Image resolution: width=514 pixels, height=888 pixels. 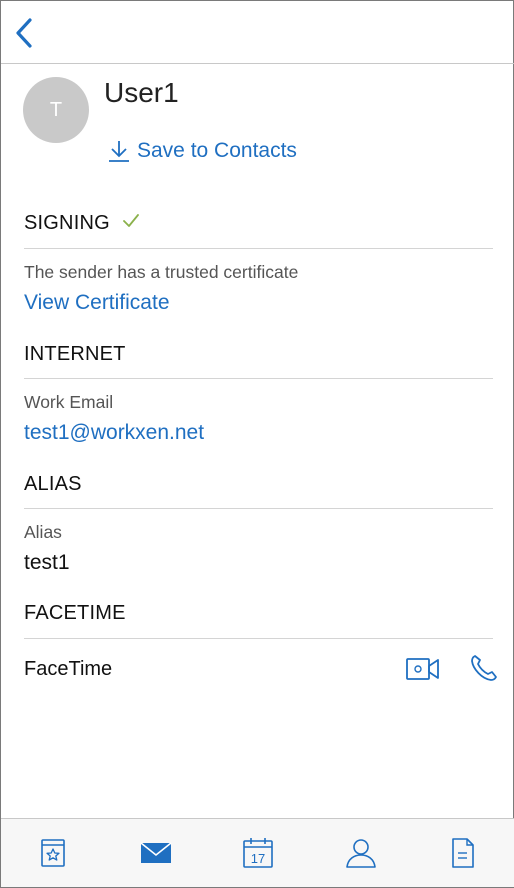 I want to click on tab-files, so click(x=463, y=853).